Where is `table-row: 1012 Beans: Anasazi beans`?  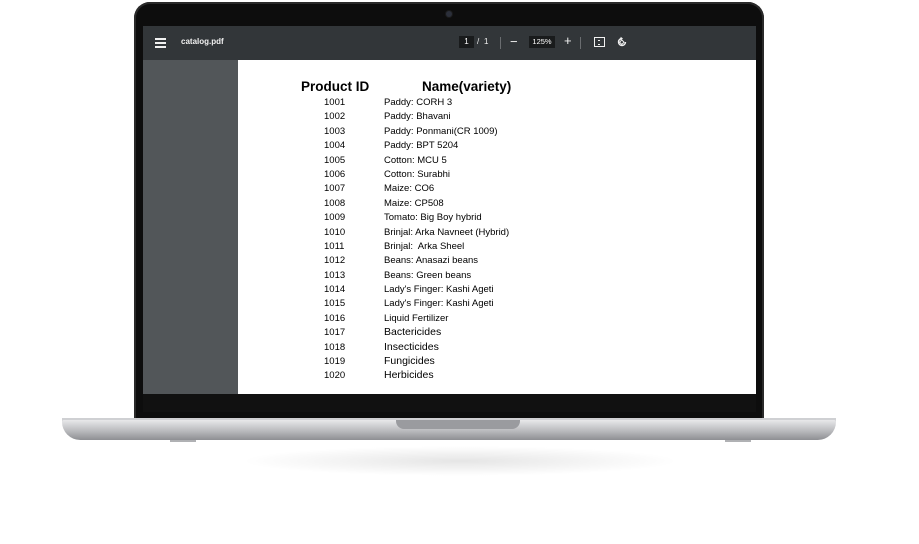
table-row: 1012 Beans: Anasazi beans is located at coordinates (497, 262).